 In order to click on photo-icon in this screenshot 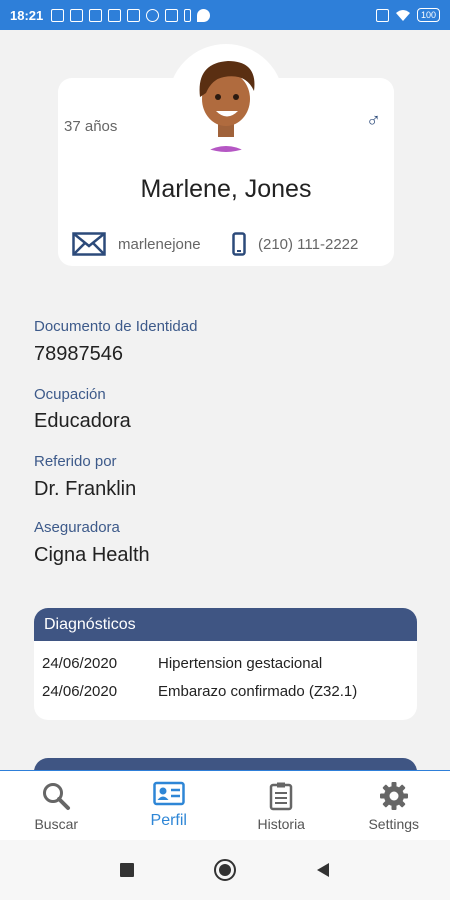, I will do `click(134, 15)`.